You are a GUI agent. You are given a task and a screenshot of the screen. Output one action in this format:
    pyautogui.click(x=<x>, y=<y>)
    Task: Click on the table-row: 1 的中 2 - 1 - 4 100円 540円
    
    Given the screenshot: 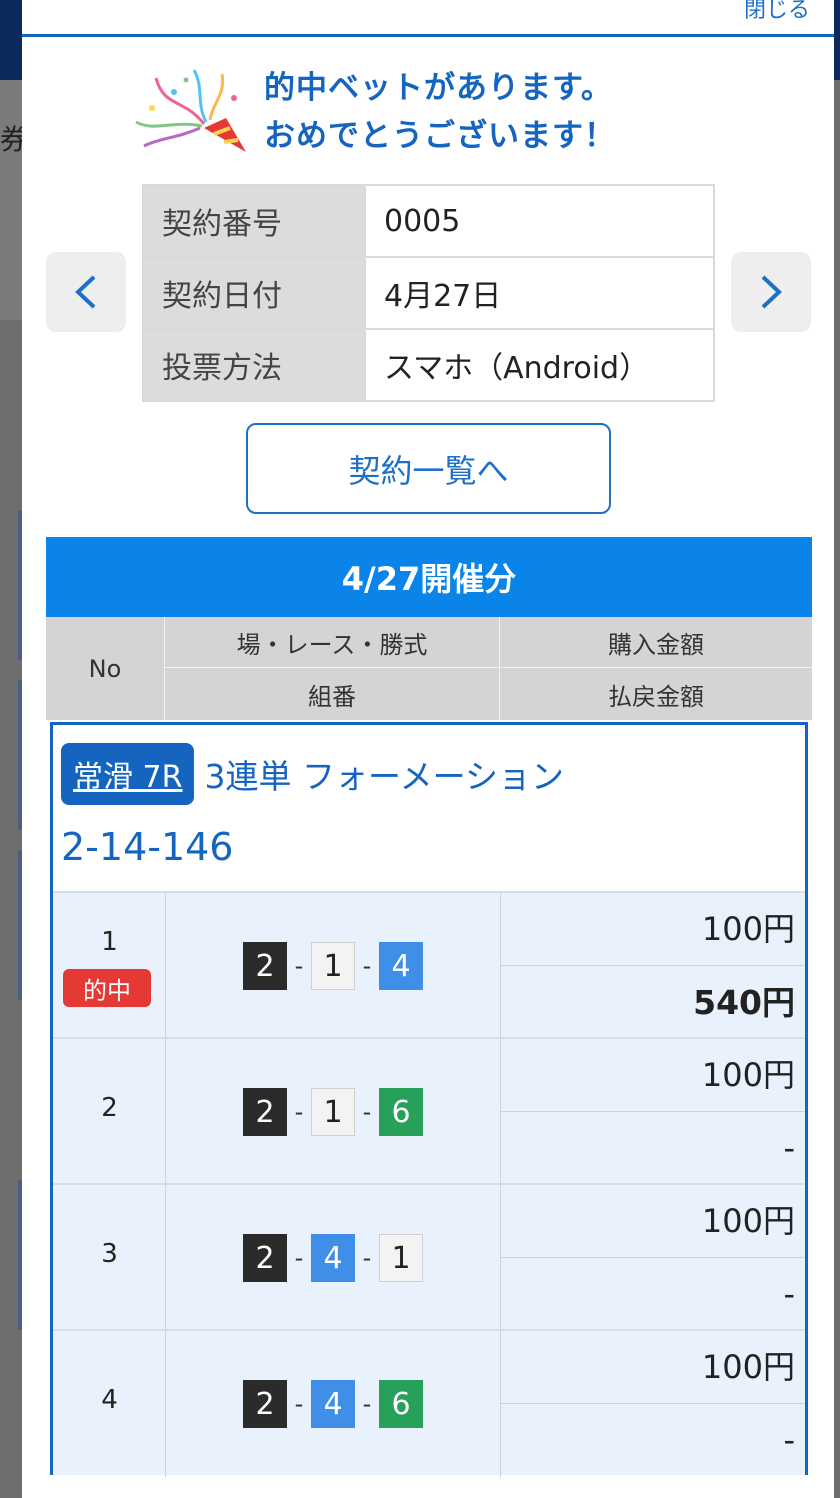 What is the action you would take?
    pyautogui.click(x=429, y=965)
    